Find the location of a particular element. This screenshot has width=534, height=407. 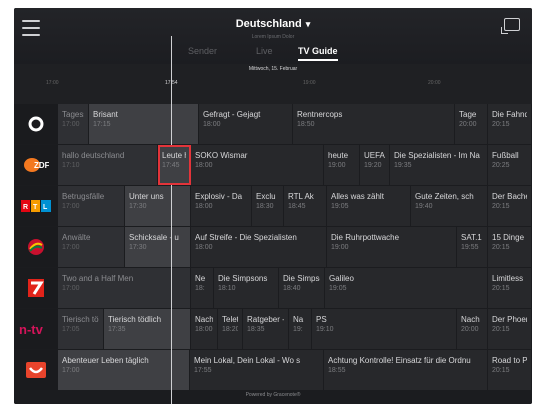

program-cell: Die Ruhrpottwache 19:00 is located at coordinates (392, 247).